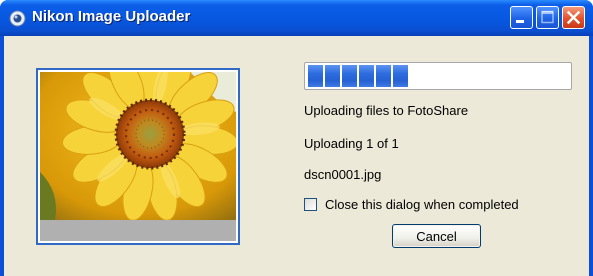 Image resolution: width=593 pixels, height=276 pixels. I want to click on minimize-icon, so click(520, 21).